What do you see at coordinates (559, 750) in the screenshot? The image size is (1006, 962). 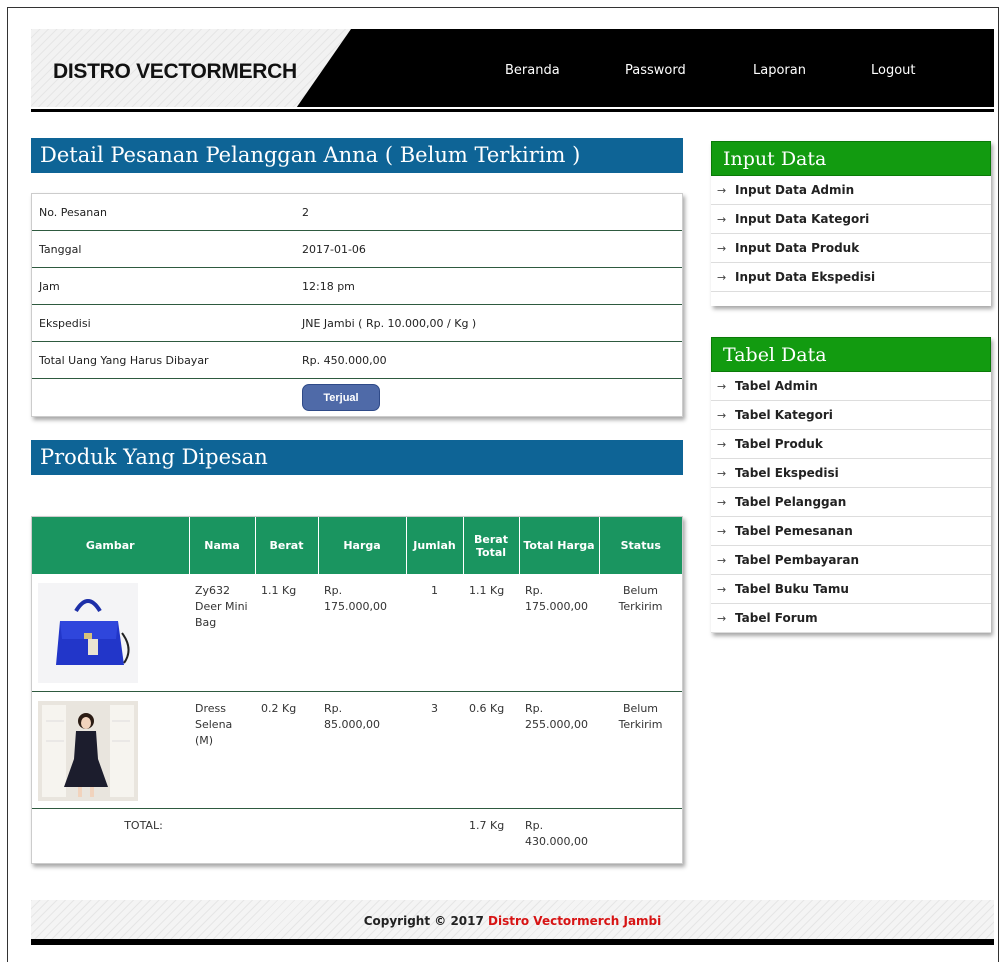 I see `product-total-price: Rp. 255.000,00` at bounding box center [559, 750].